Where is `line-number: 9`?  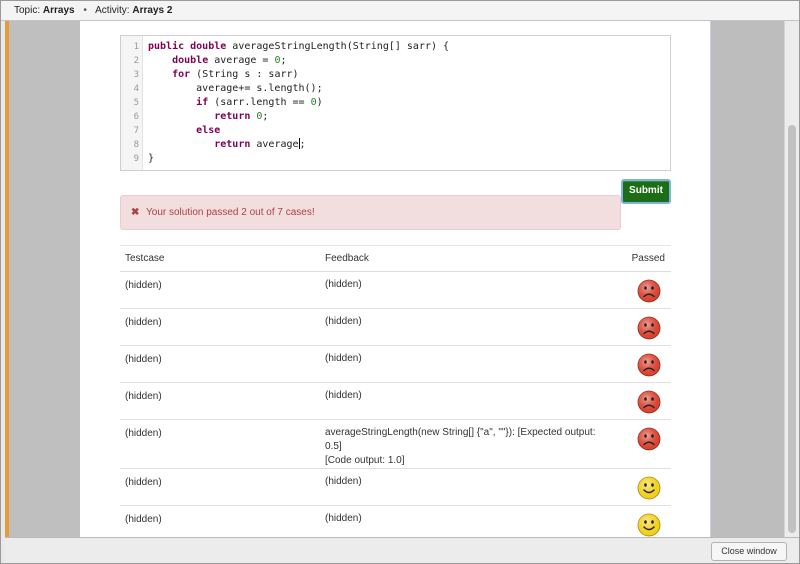
line-number: 9 is located at coordinates (136, 159).